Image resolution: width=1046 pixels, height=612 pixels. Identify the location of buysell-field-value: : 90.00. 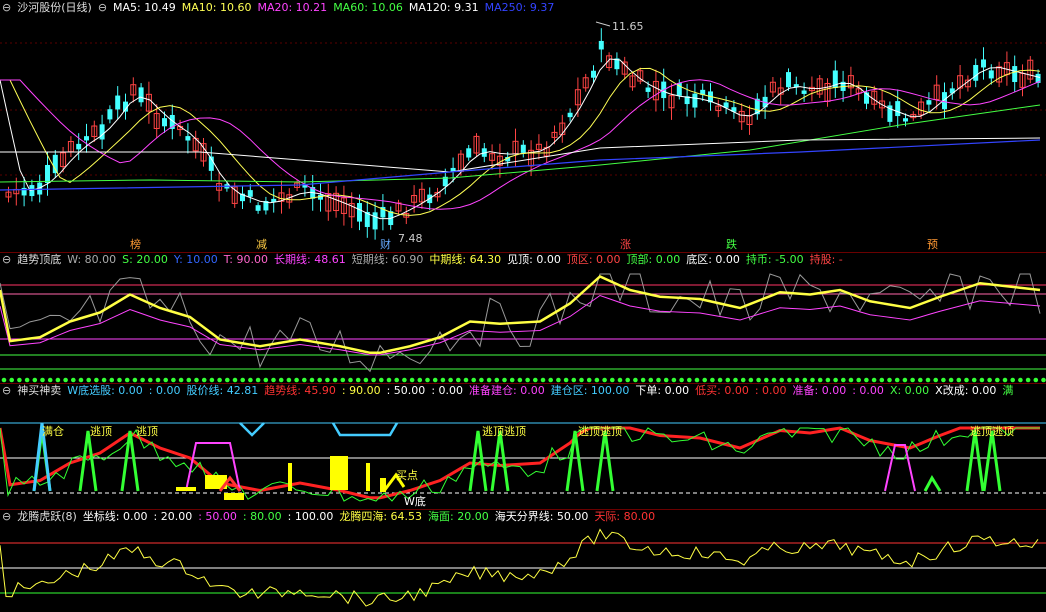
(361, 390).